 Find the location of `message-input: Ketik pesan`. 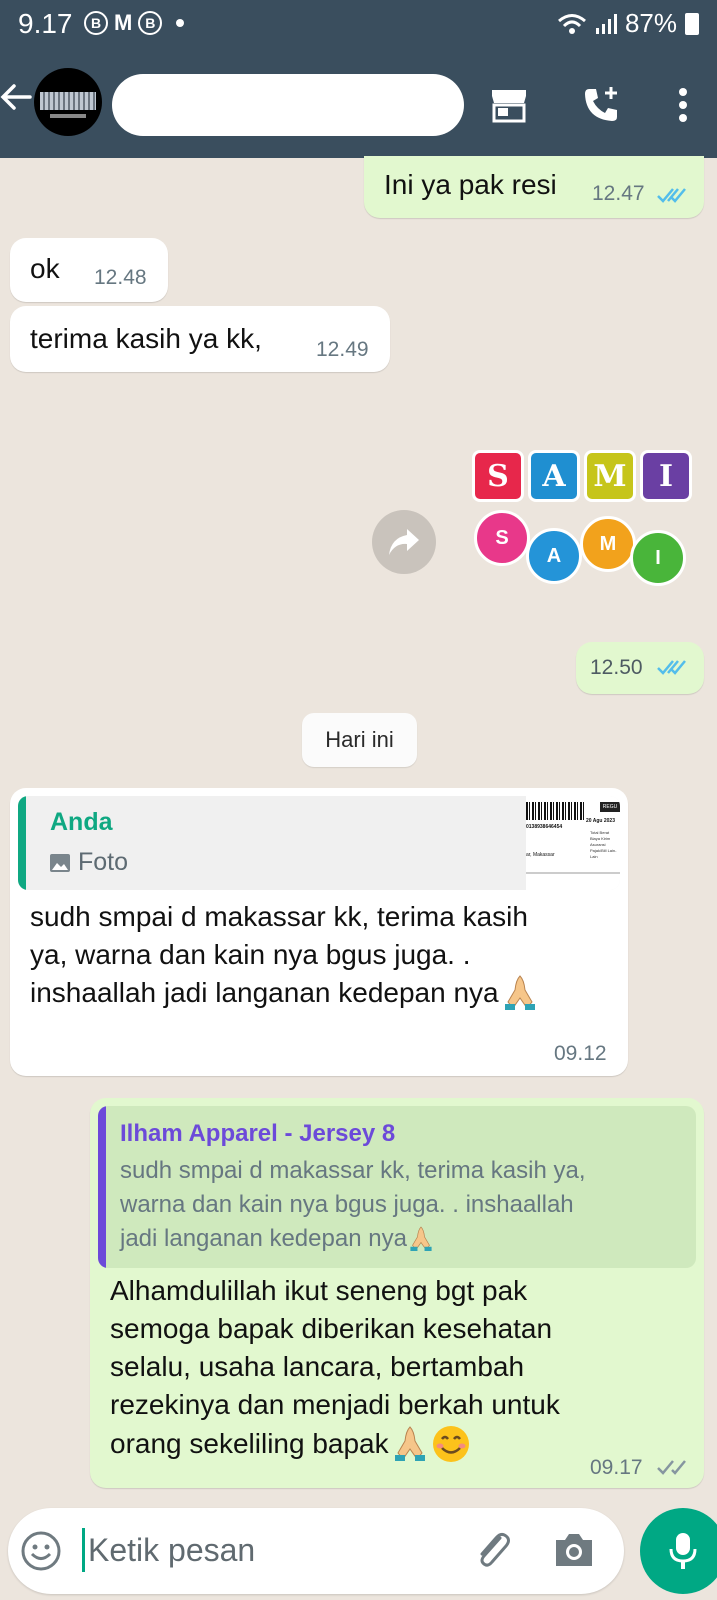

message-input: Ketik pesan is located at coordinates (171, 1550).